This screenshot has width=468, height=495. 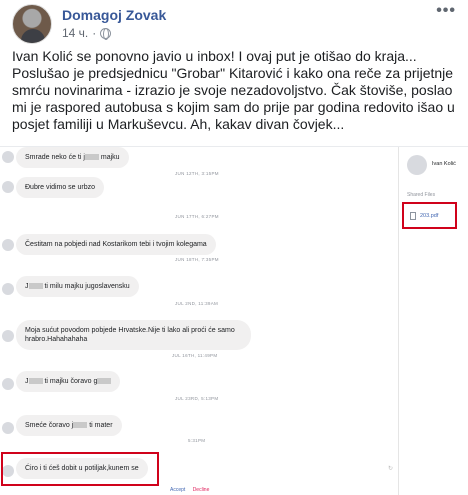 I want to click on message-bubble: J ti majku čoravo g, so click(x=68, y=381).